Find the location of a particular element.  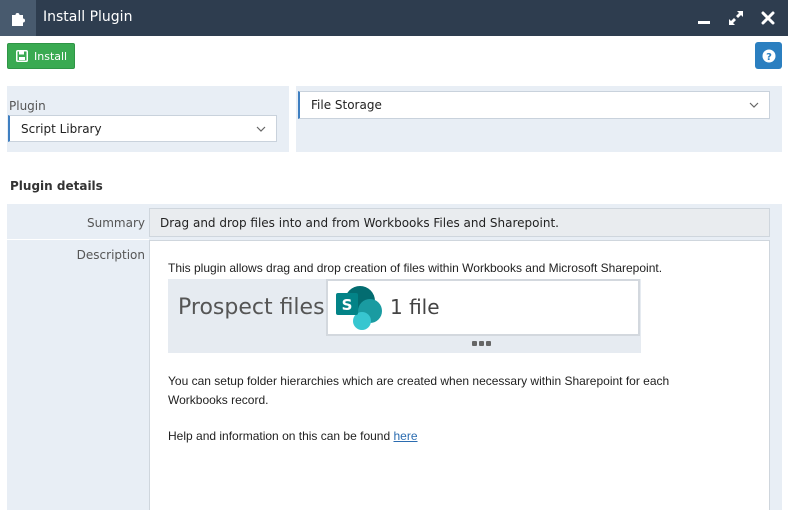

install-button: Install is located at coordinates (41, 56).